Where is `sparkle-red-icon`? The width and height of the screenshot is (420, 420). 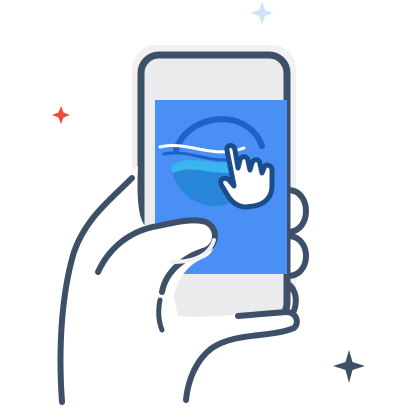 sparkle-red-icon is located at coordinates (61, 115).